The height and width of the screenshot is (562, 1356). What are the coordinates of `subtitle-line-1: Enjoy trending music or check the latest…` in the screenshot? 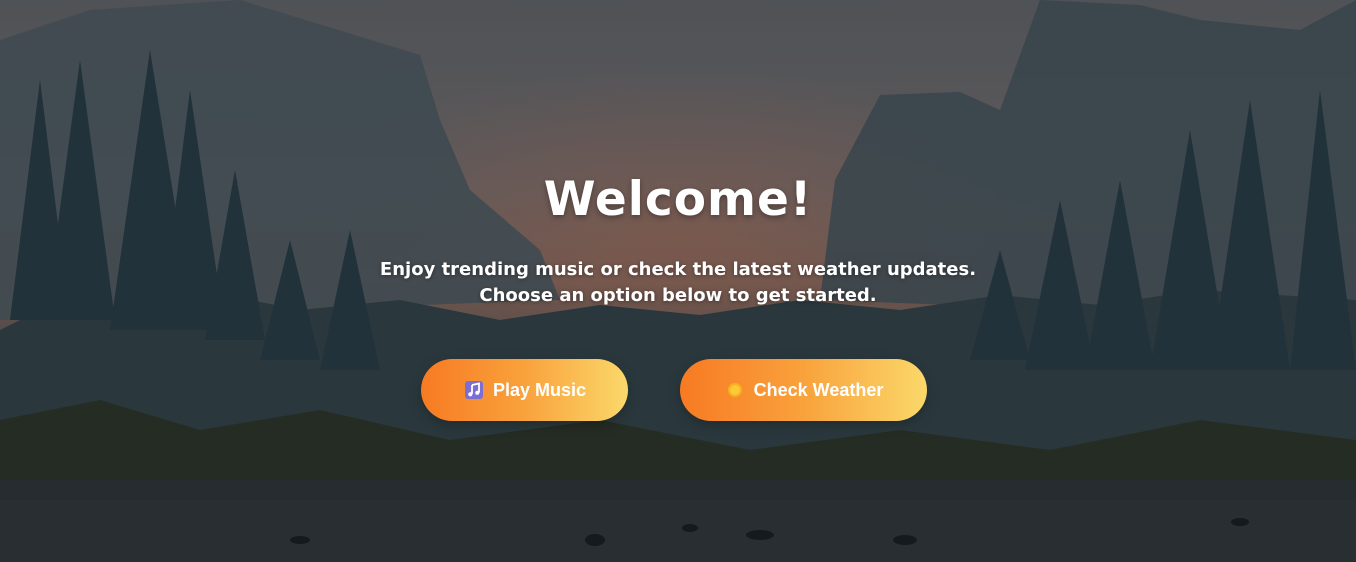 It's located at (678, 269).